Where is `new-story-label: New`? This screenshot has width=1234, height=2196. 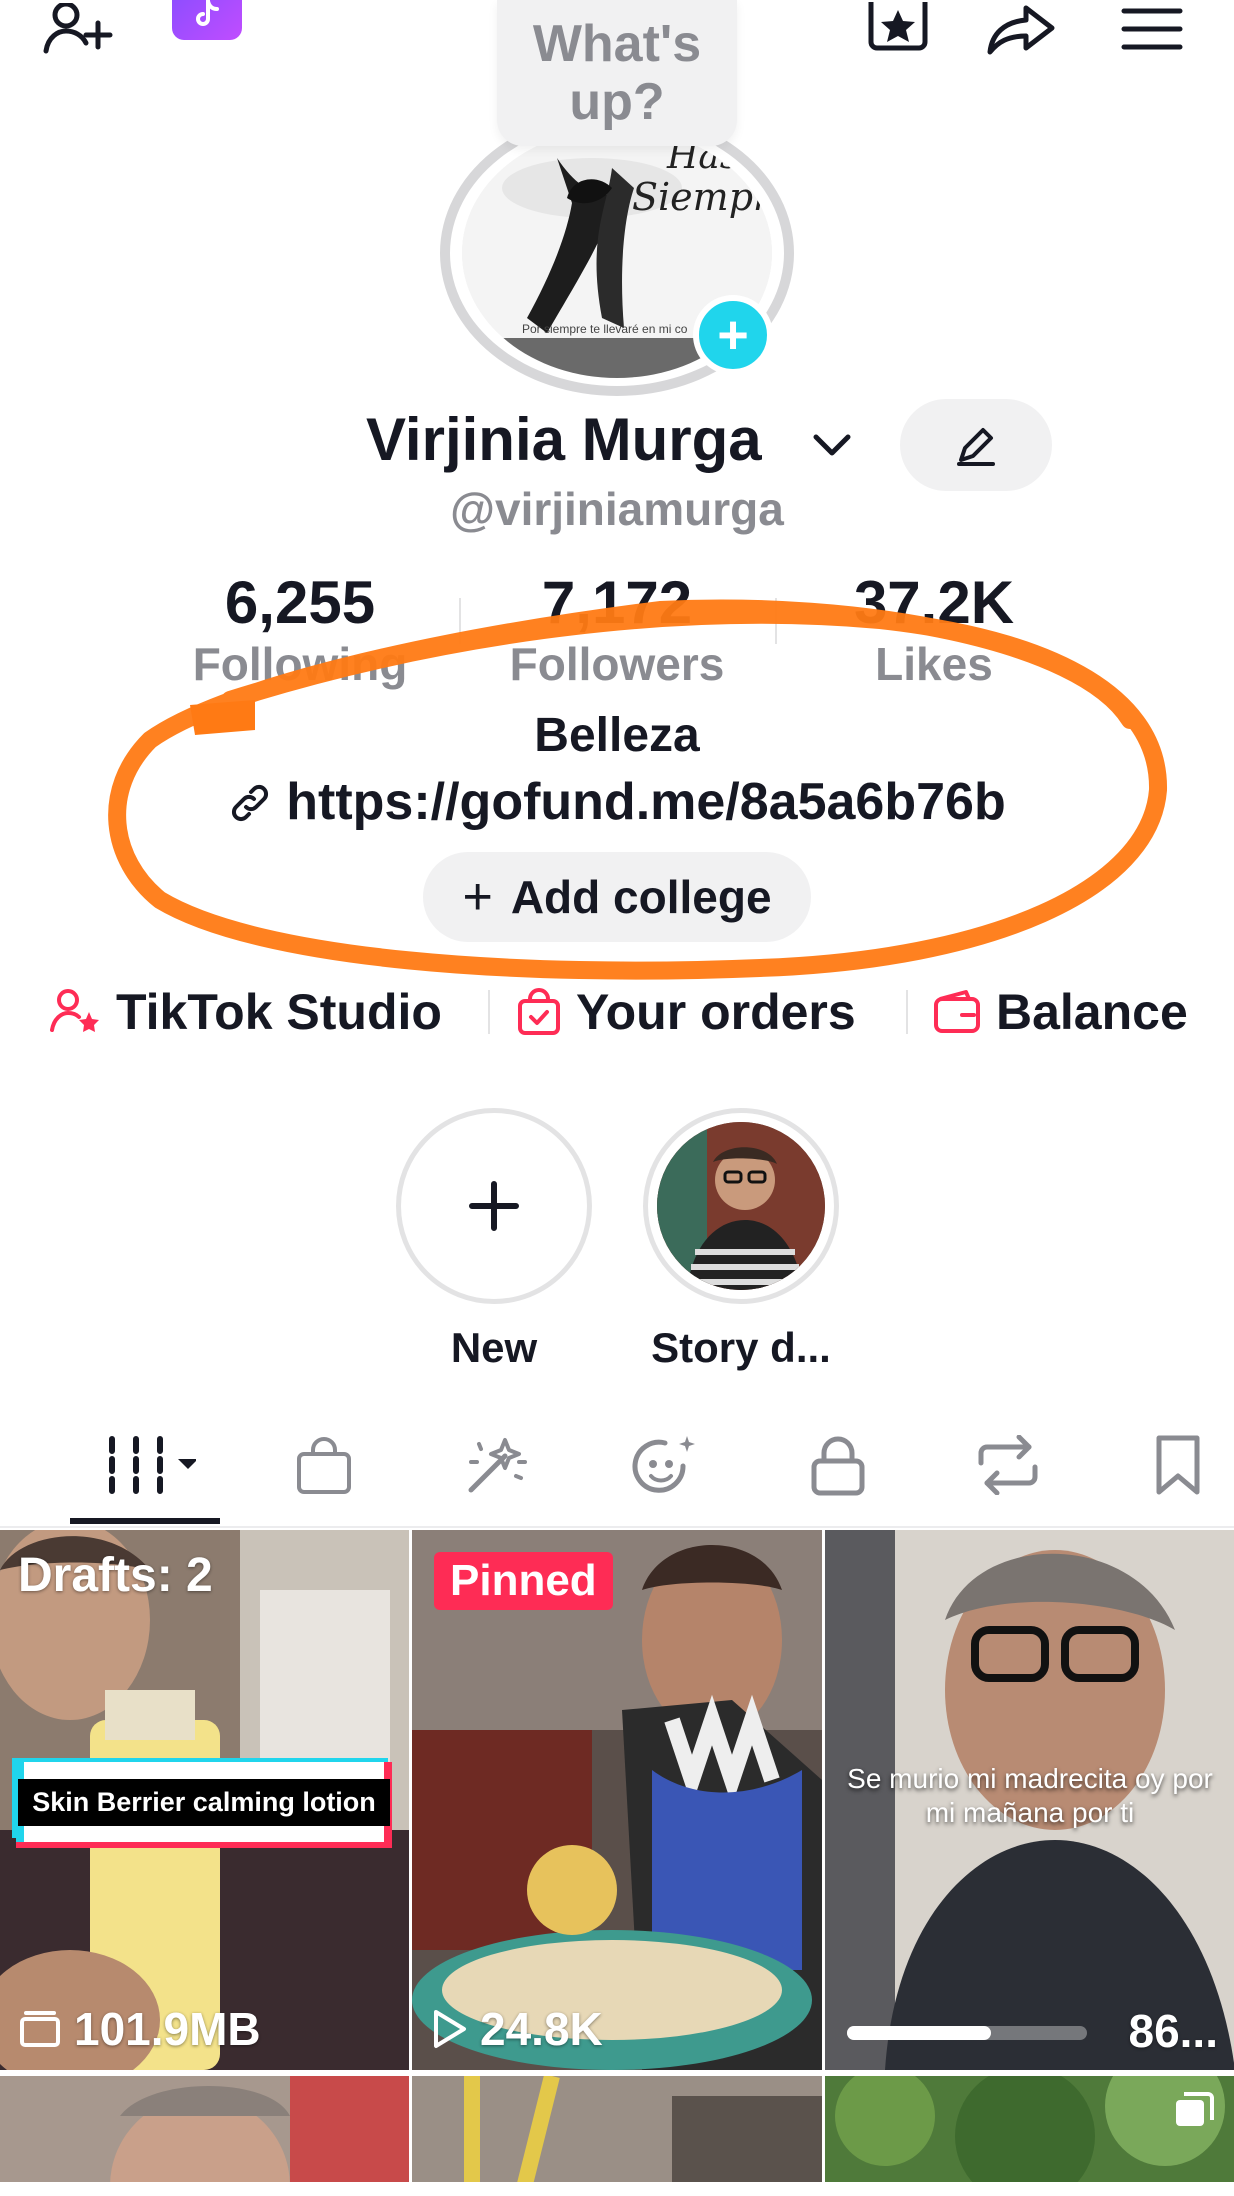 new-story-label: New is located at coordinates (494, 1347).